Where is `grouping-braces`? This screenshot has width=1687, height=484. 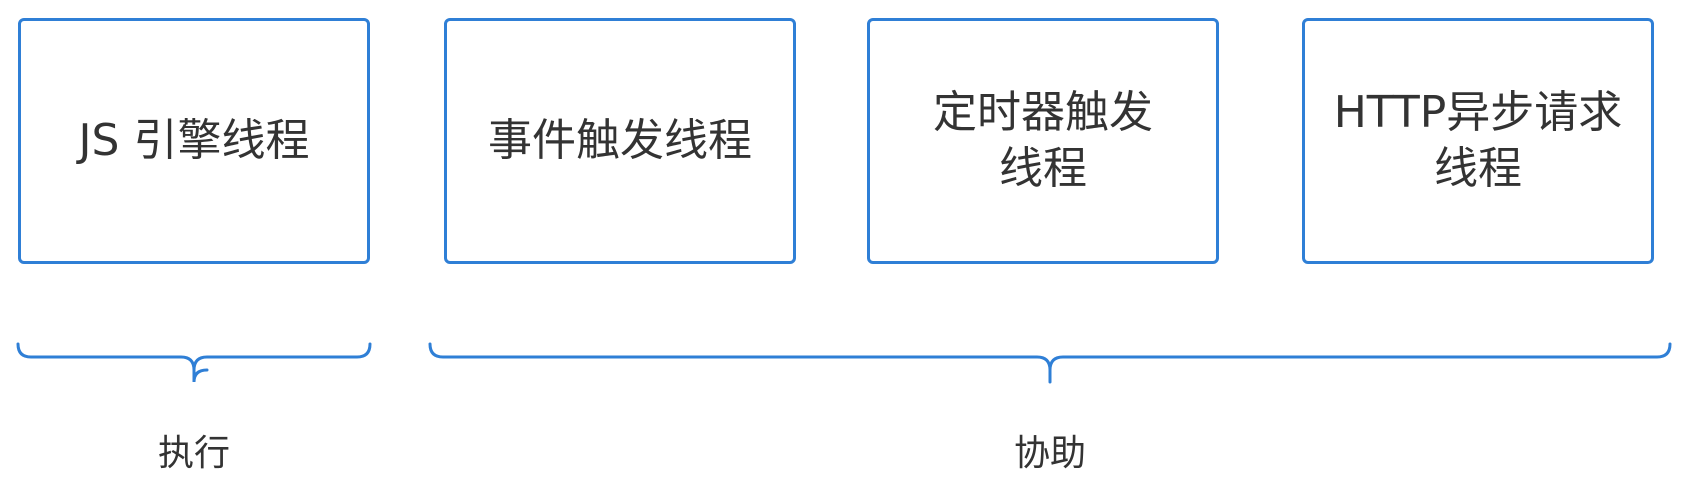
grouping-braces is located at coordinates (844, 363).